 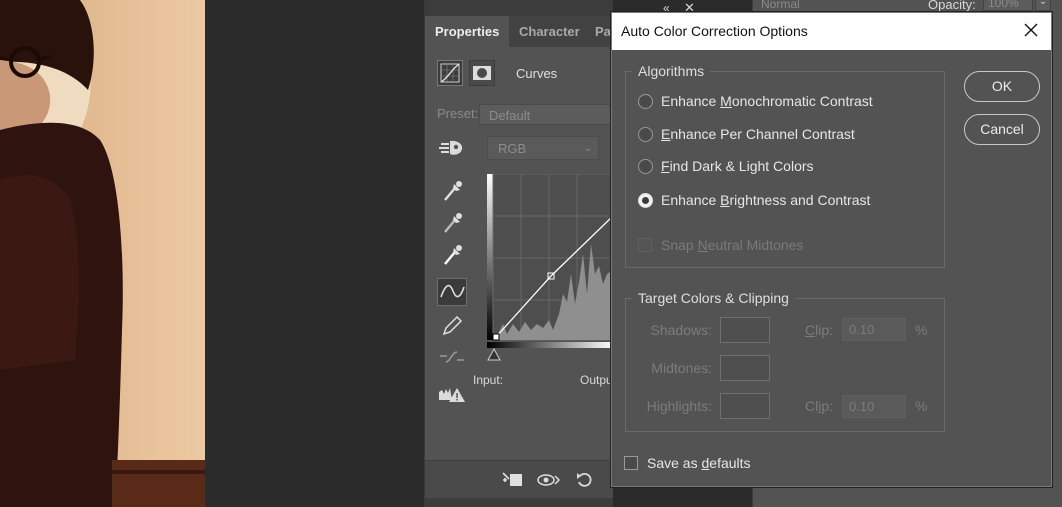 I want to click on shadows-label: Shadows:, so click(x=681, y=330).